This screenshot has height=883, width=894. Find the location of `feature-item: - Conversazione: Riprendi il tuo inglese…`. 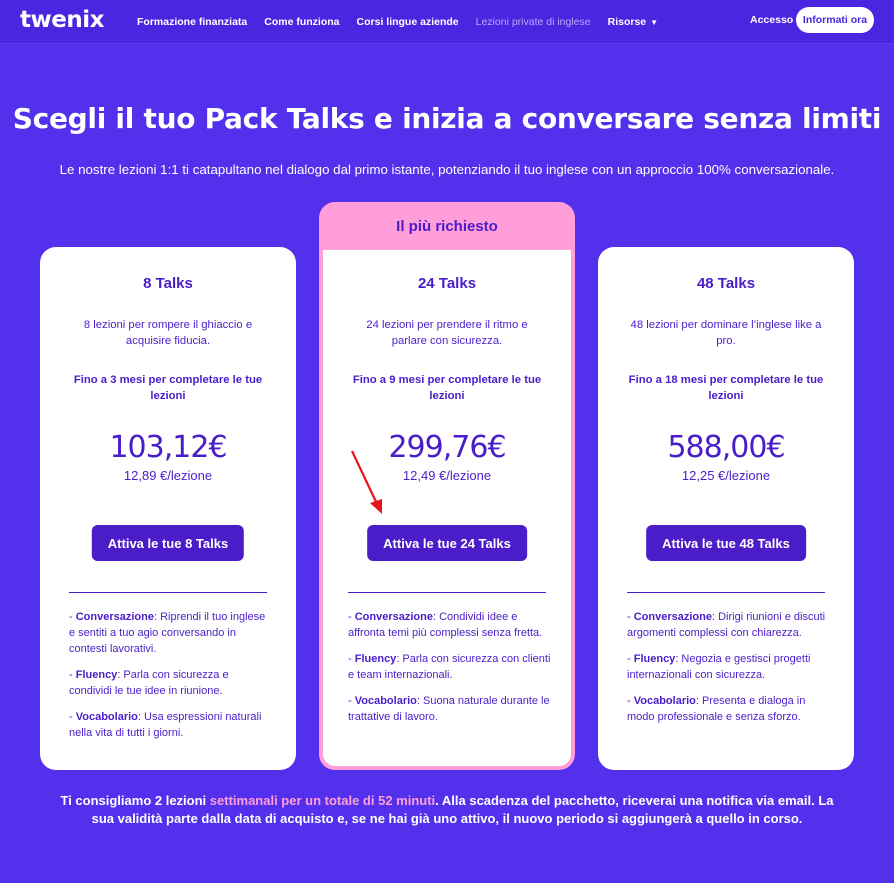

feature-item: - Conversazione: Riprendi il tuo inglese… is located at coordinates (167, 633).